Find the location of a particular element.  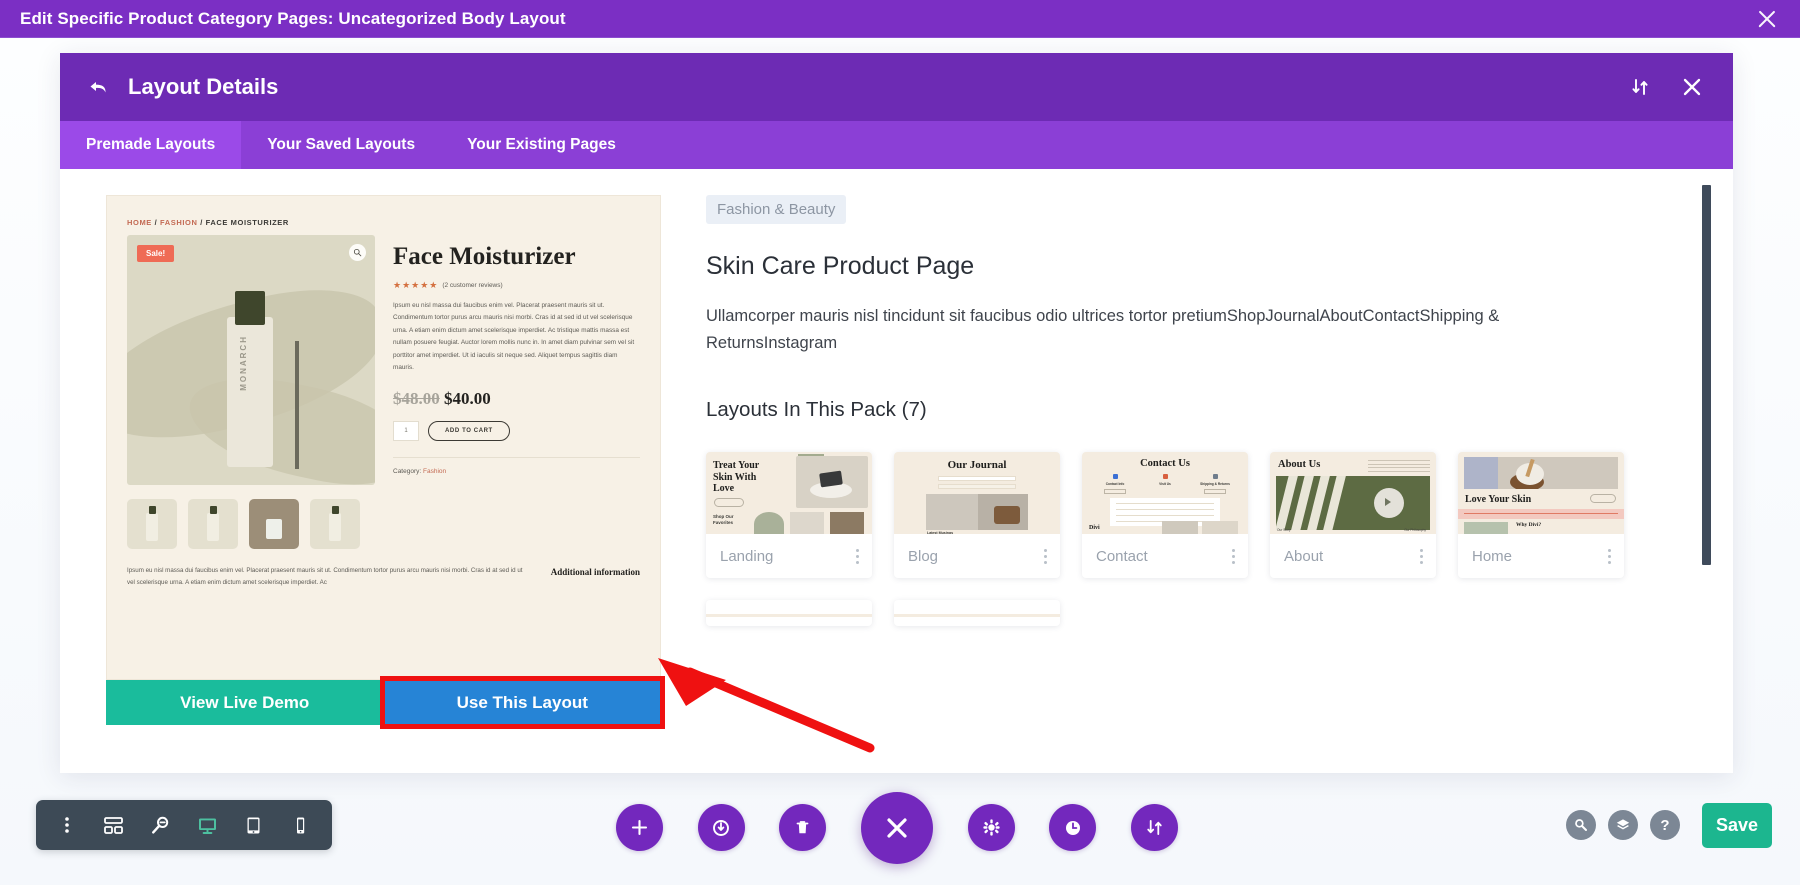

add-section-button is located at coordinates (639, 827).